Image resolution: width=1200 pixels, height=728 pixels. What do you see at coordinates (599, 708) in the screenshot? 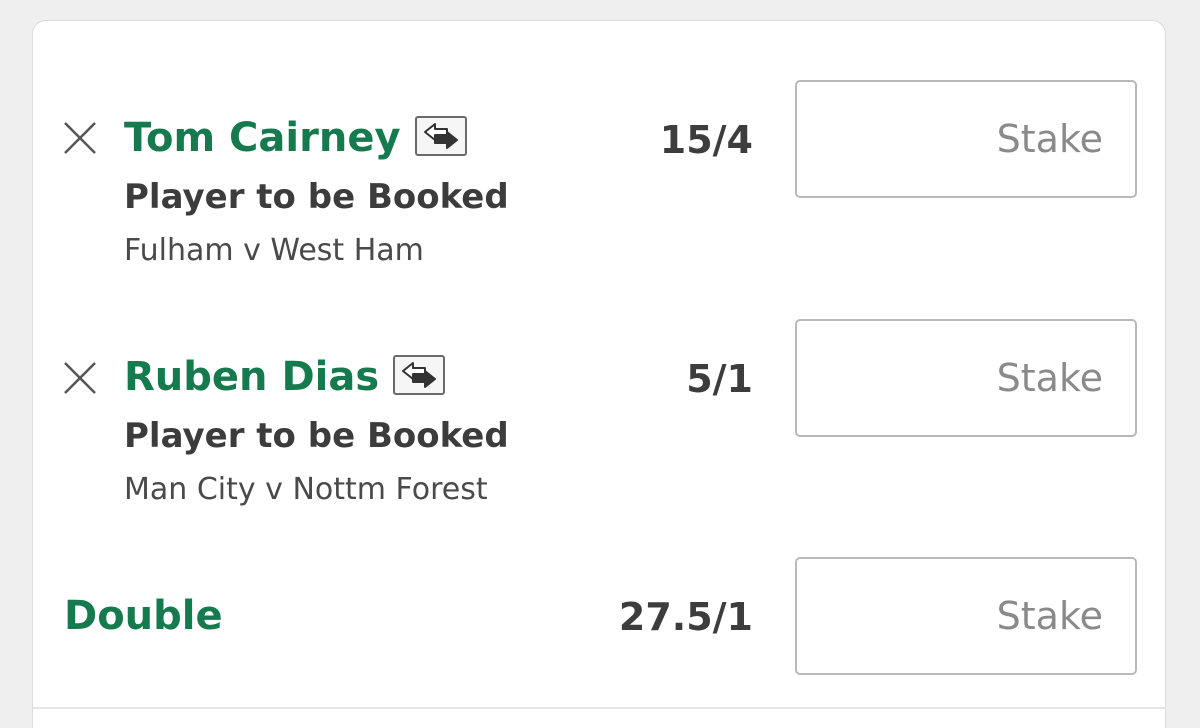
I see `divider` at bounding box center [599, 708].